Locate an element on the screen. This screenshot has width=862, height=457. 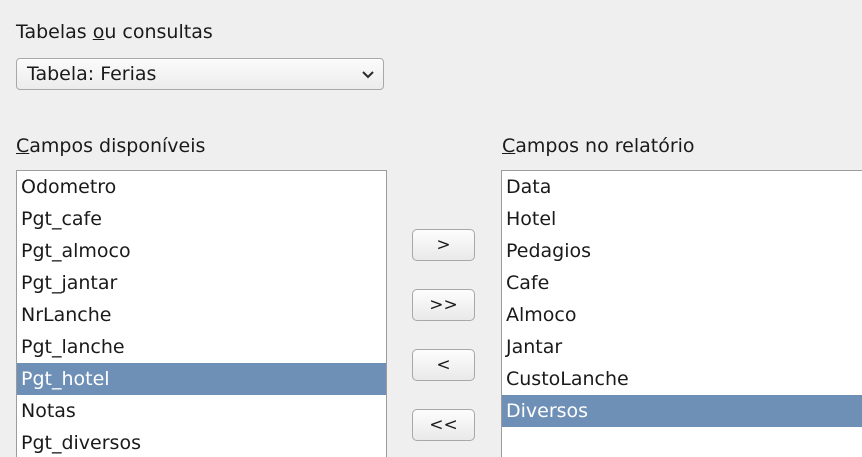
list-item: Almoco is located at coordinates (682, 315).